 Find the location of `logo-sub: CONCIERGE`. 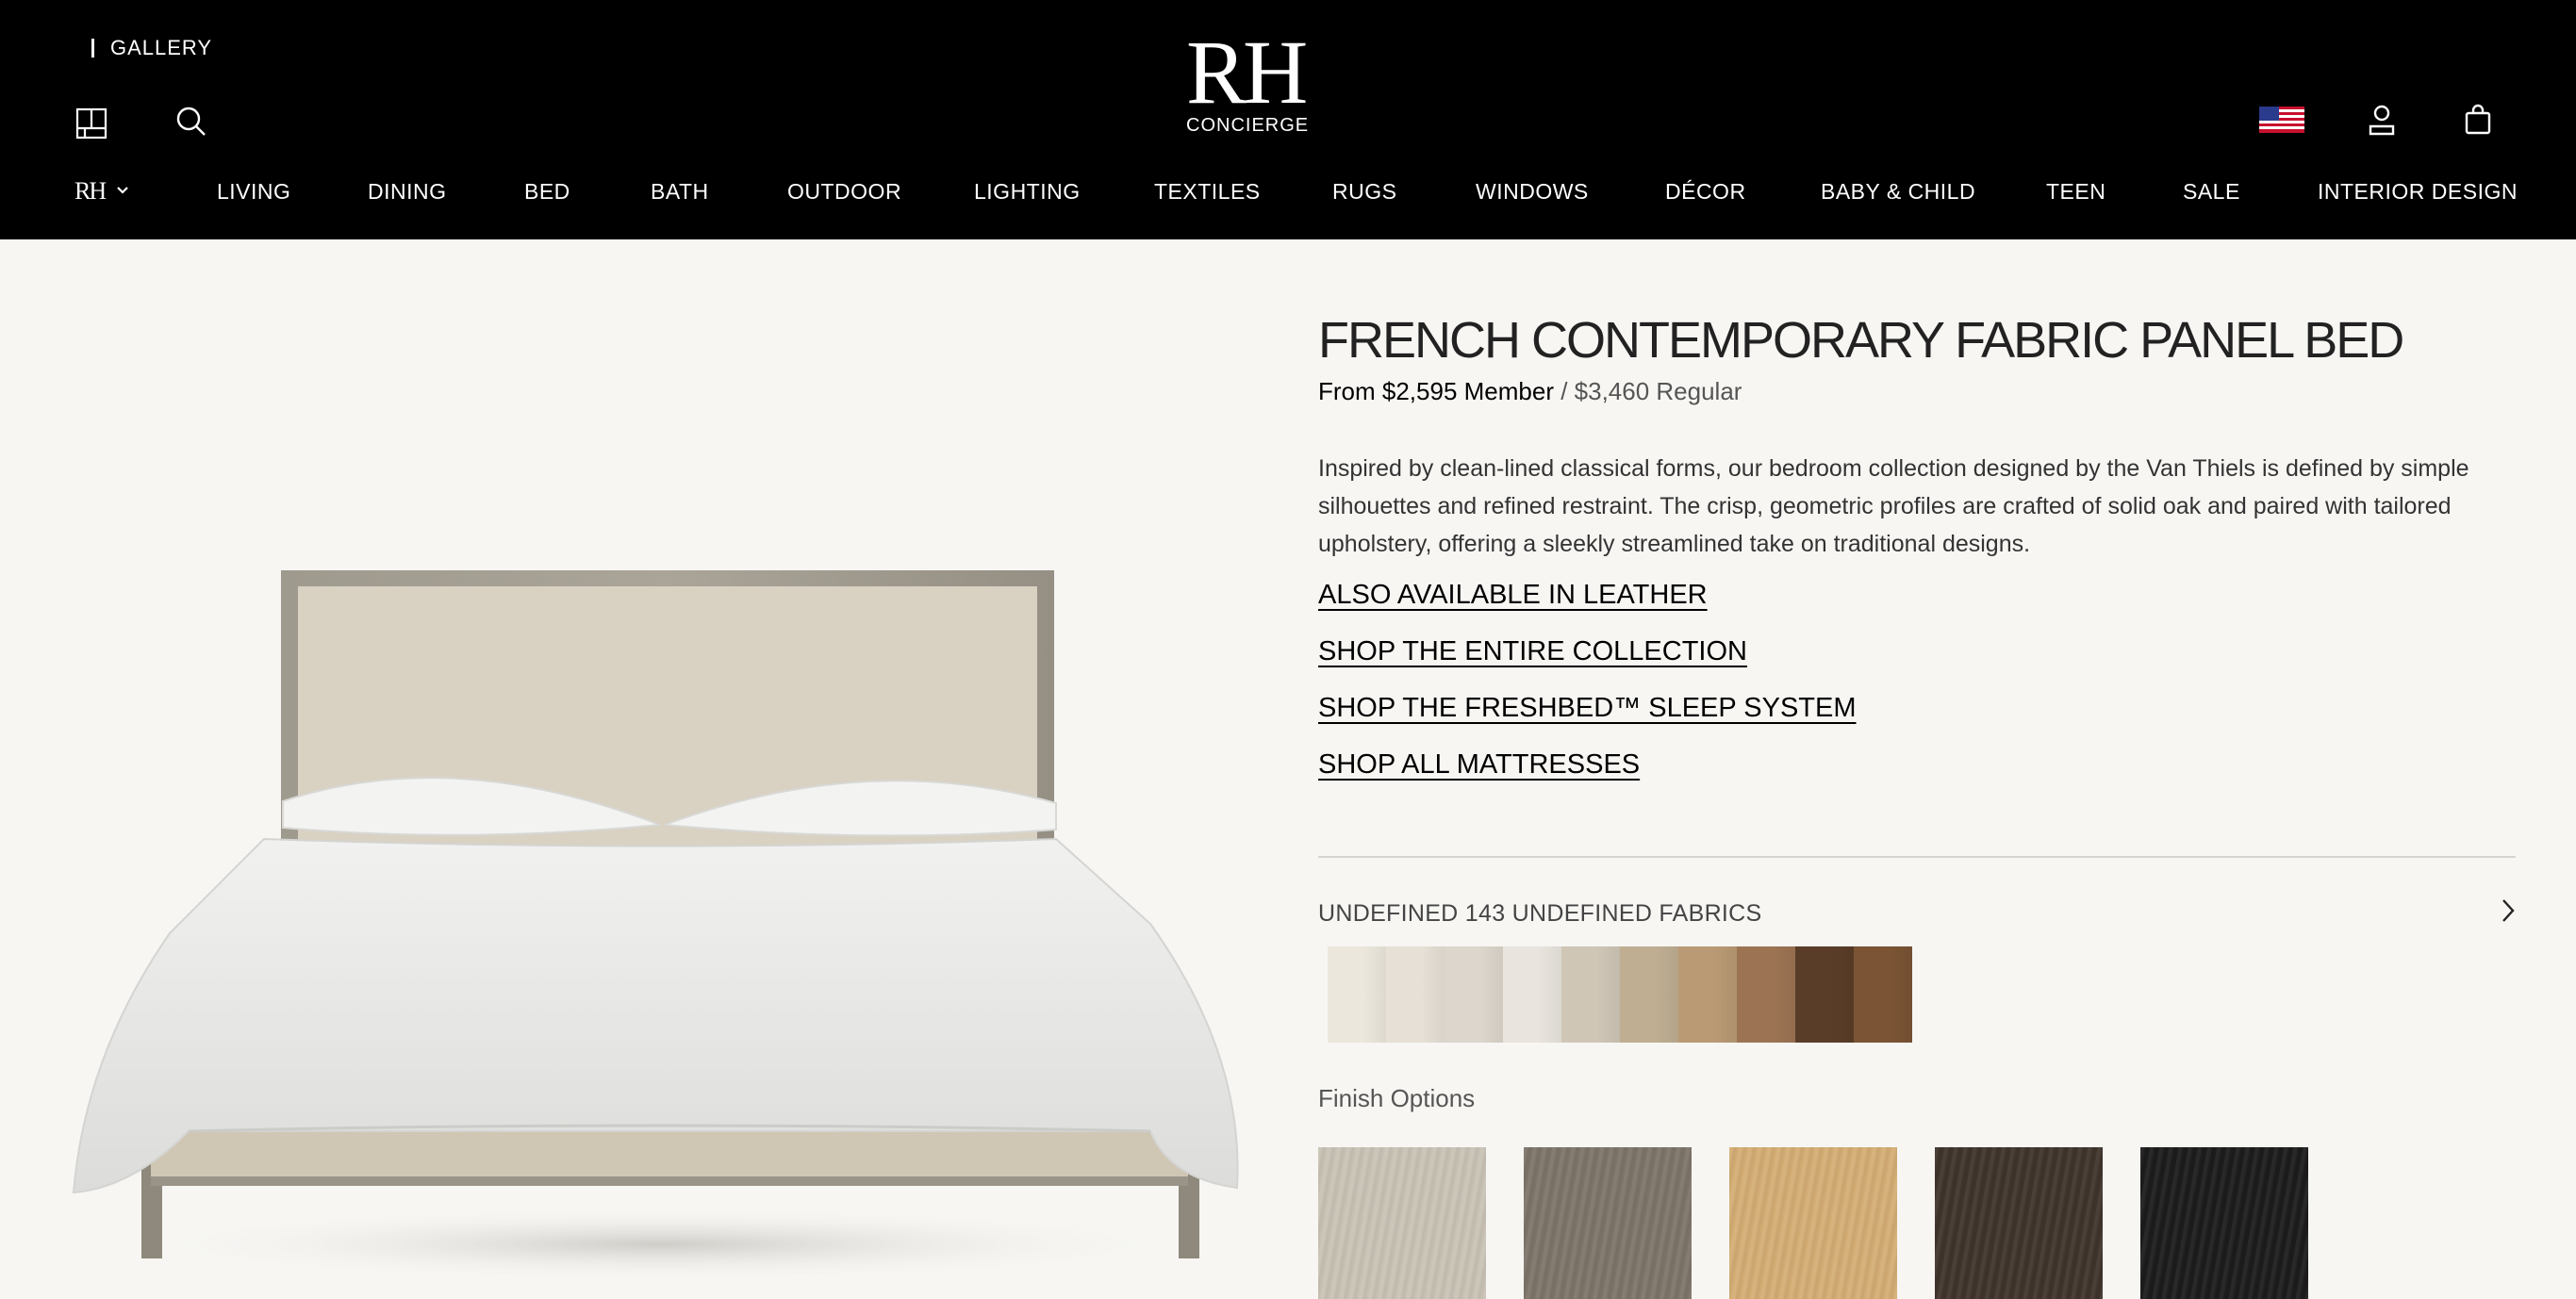

logo-sub: CONCIERGE is located at coordinates (1248, 126).